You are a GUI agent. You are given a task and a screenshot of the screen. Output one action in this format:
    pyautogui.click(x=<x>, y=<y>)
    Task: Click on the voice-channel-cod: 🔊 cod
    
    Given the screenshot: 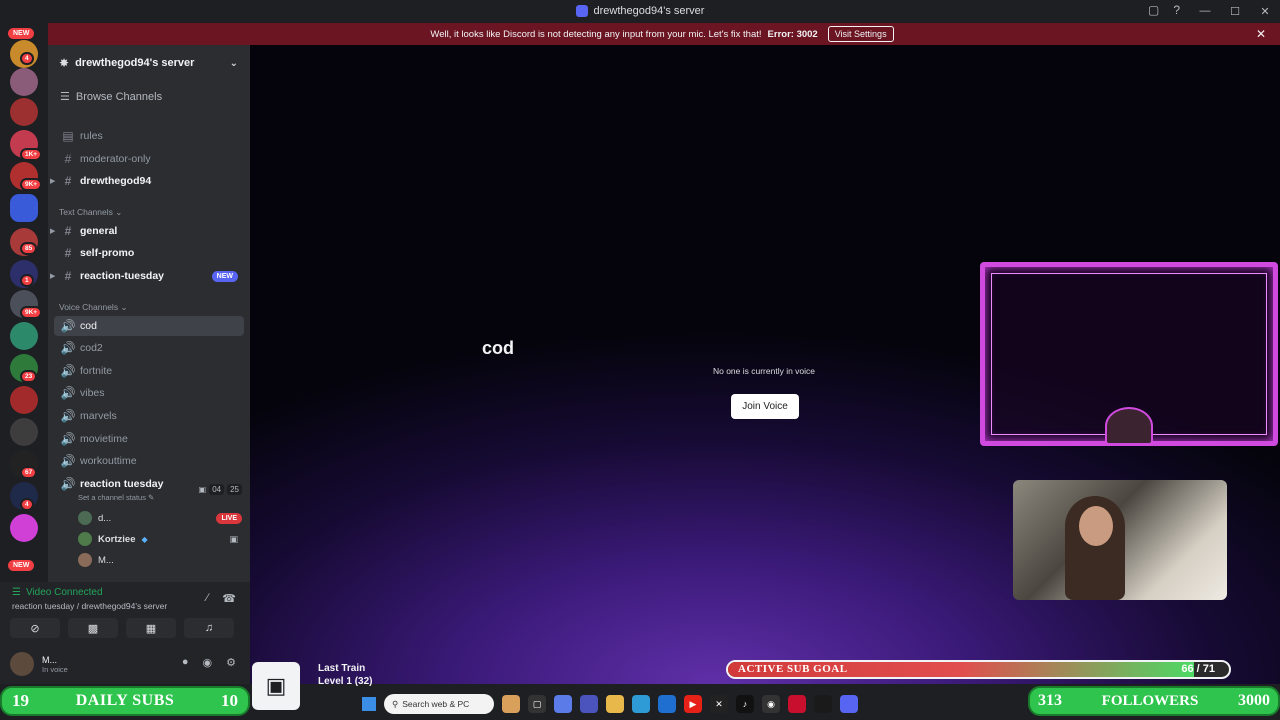 What is the action you would take?
    pyautogui.click(x=149, y=326)
    